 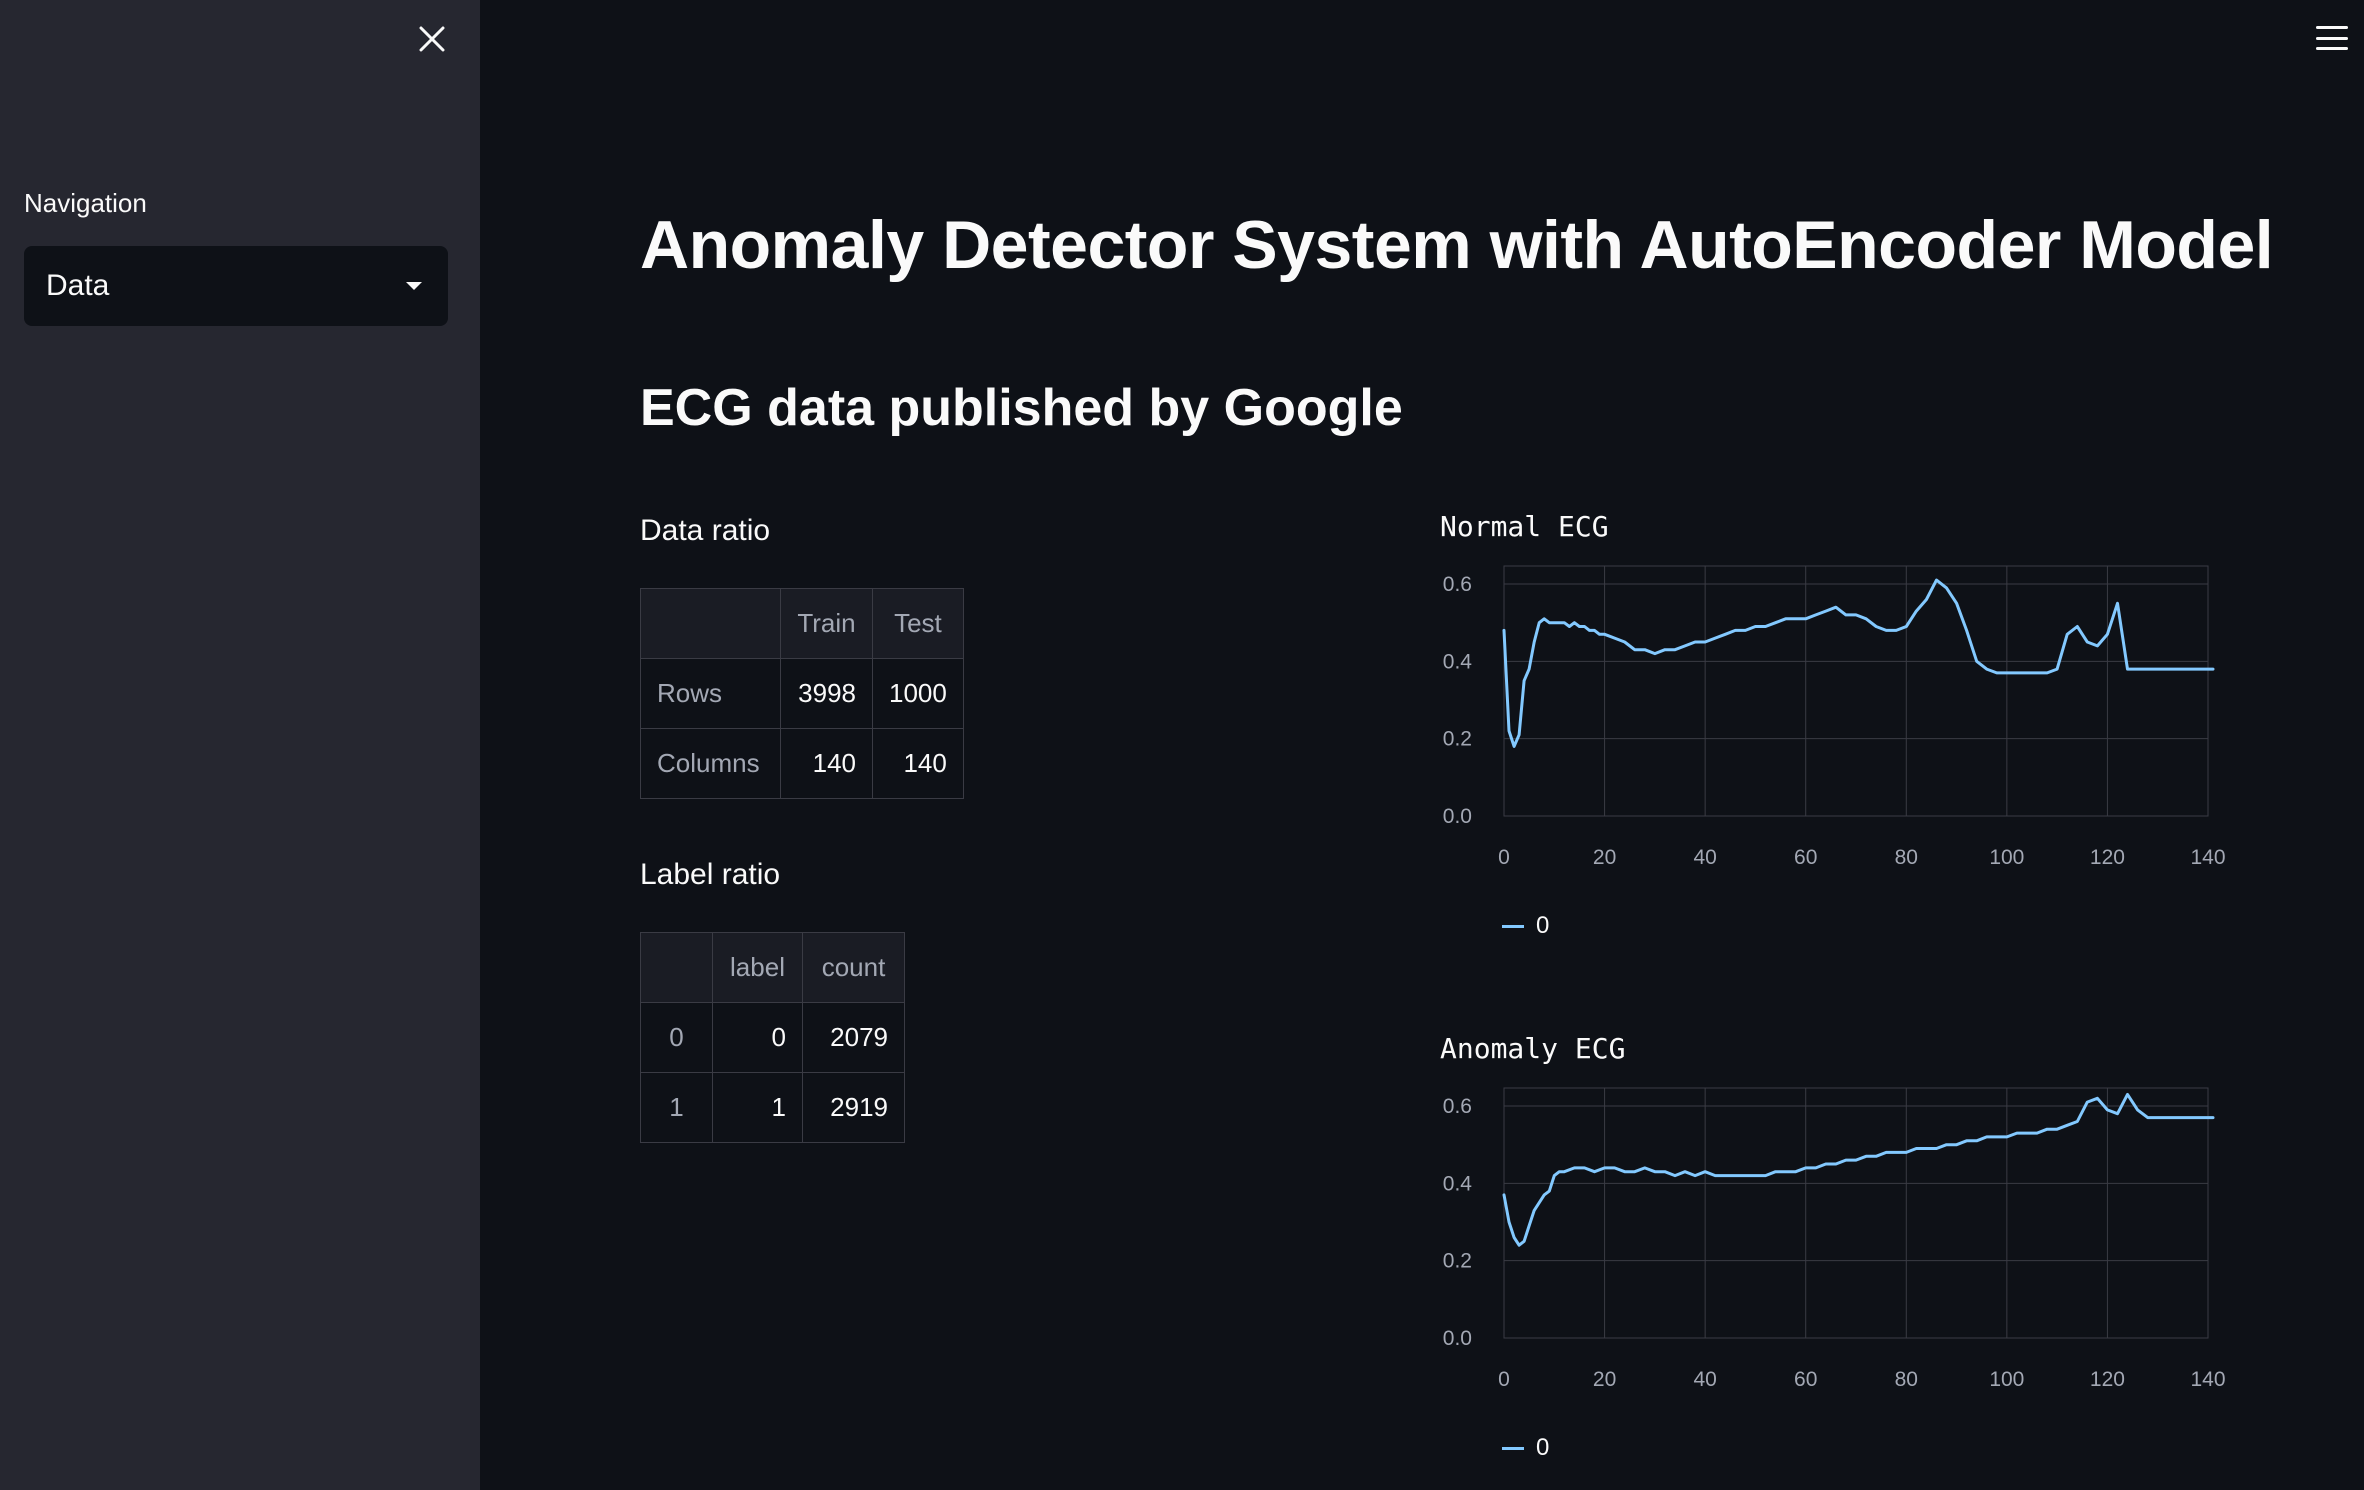 I want to click on anomaly-ecg-chart: 0 20 40 60 80 100 120 140 0.0 0.2 0.4 0.6, so click(x=1834, y=1239).